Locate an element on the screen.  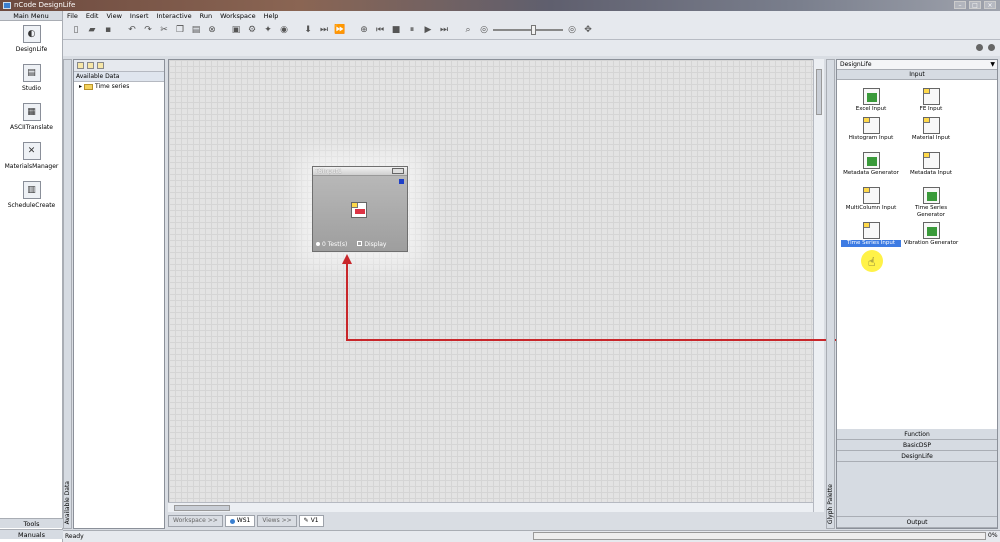
app-icon is located at coordinates (7, 5).